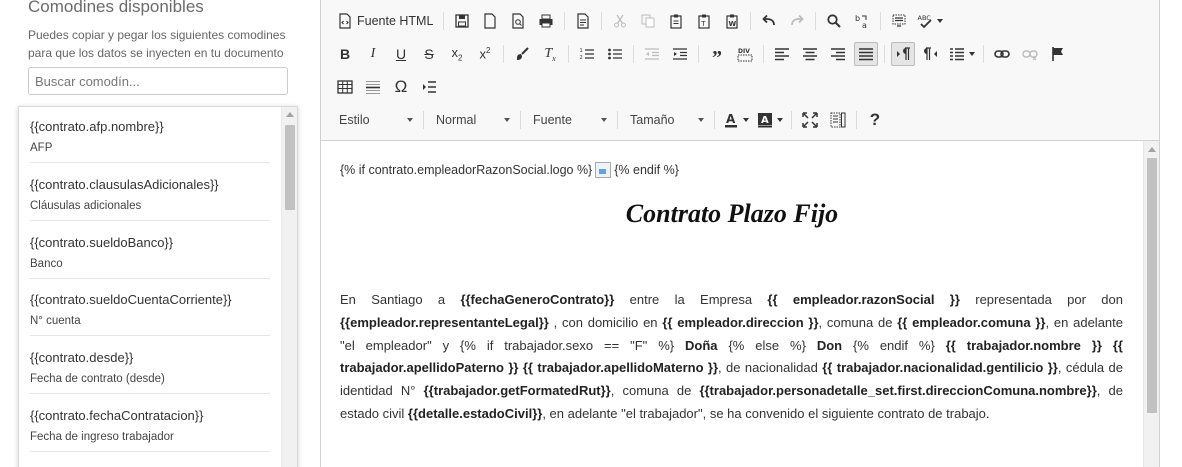 Image resolution: width=1182 pixels, height=467 pixels. What do you see at coordinates (646, 170) in the screenshot?
I see `logo-endif-tag: {% endif %}` at bounding box center [646, 170].